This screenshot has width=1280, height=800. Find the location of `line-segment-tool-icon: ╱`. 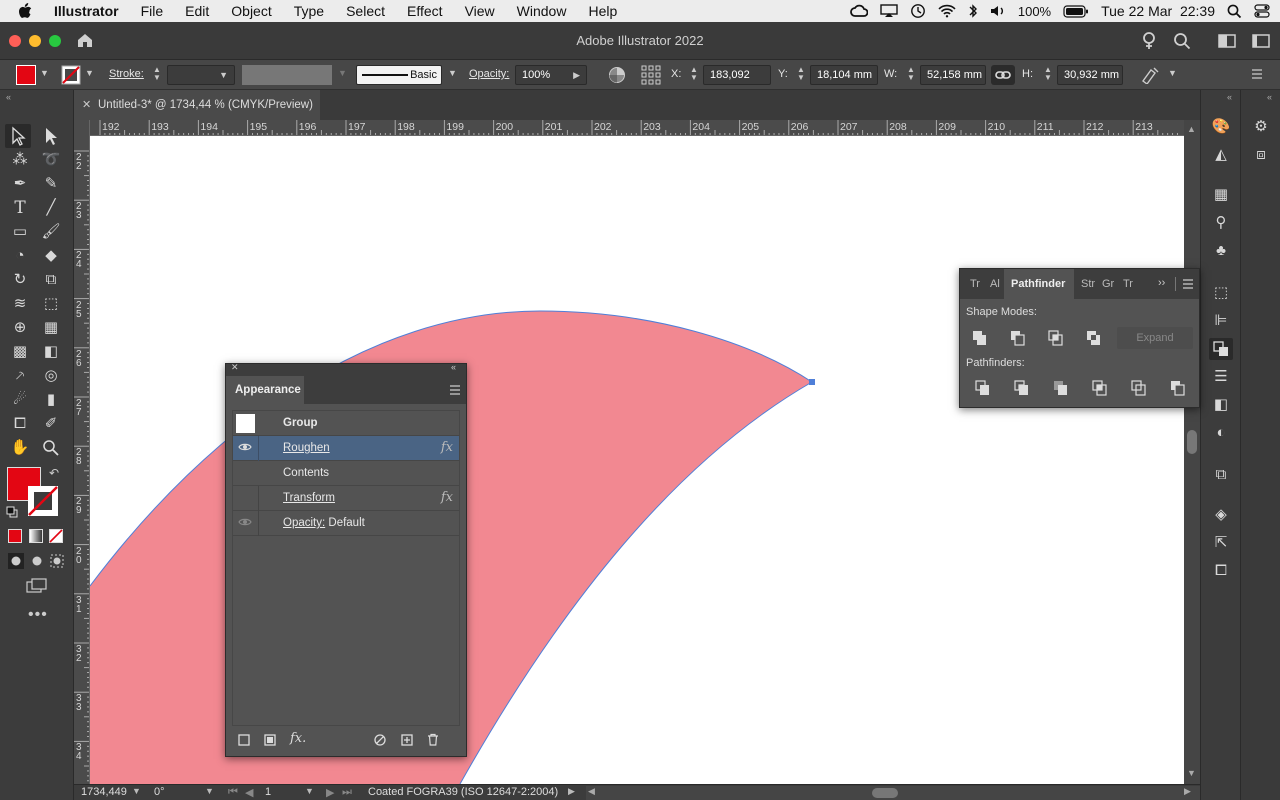

line-segment-tool-icon: ╱ is located at coordinates (51, 208).